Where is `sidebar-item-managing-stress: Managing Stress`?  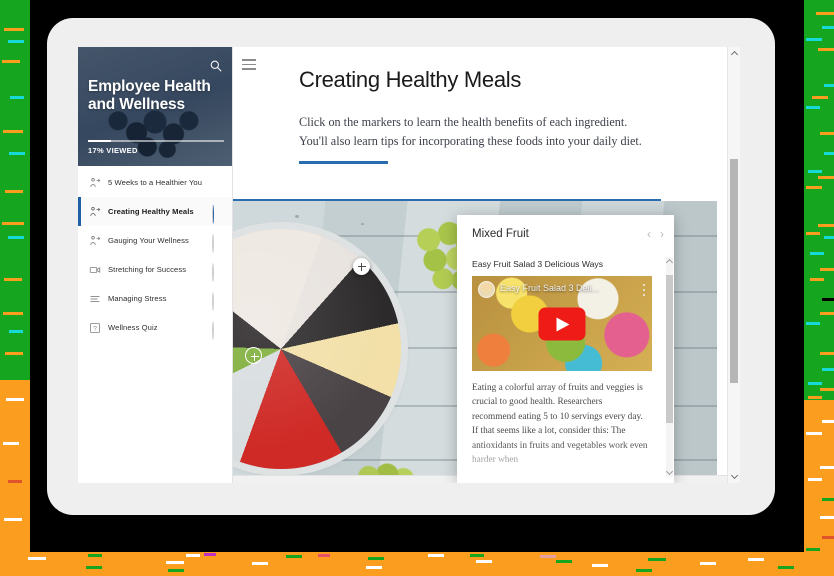 sidebar-item-managing-stress: Managing Stress is located at coordinates (155, 298).